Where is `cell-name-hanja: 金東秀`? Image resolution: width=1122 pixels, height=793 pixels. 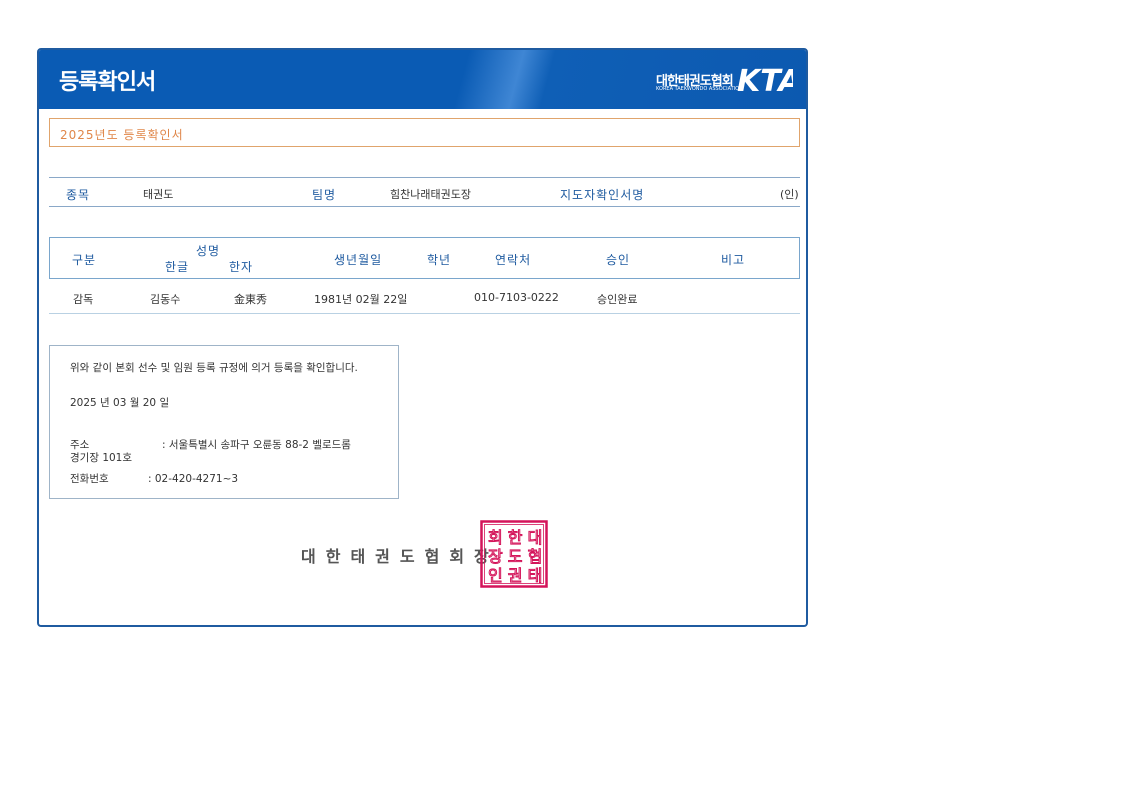
cell-name-hanja: 金東秀 is located at coordinates (250, 299).